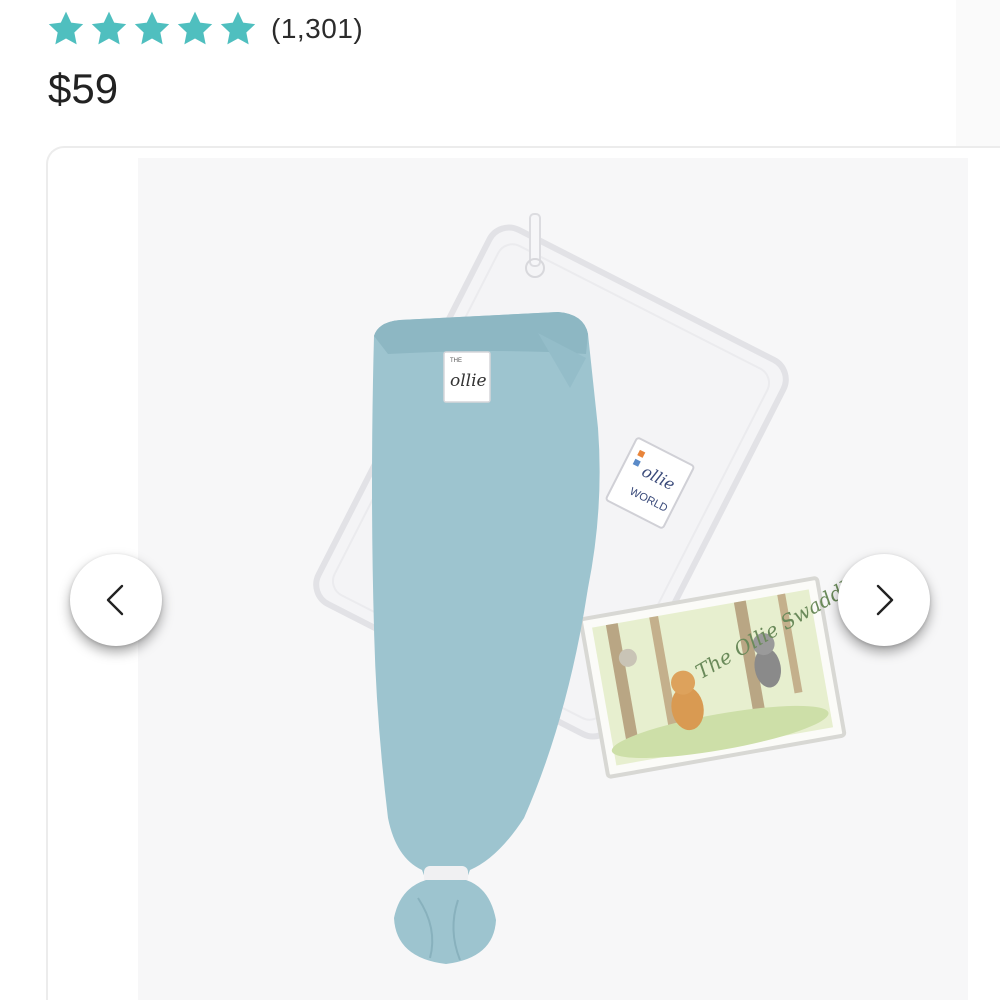  I want to click on swaddle-sack: THE ollie, so click(486, 638).